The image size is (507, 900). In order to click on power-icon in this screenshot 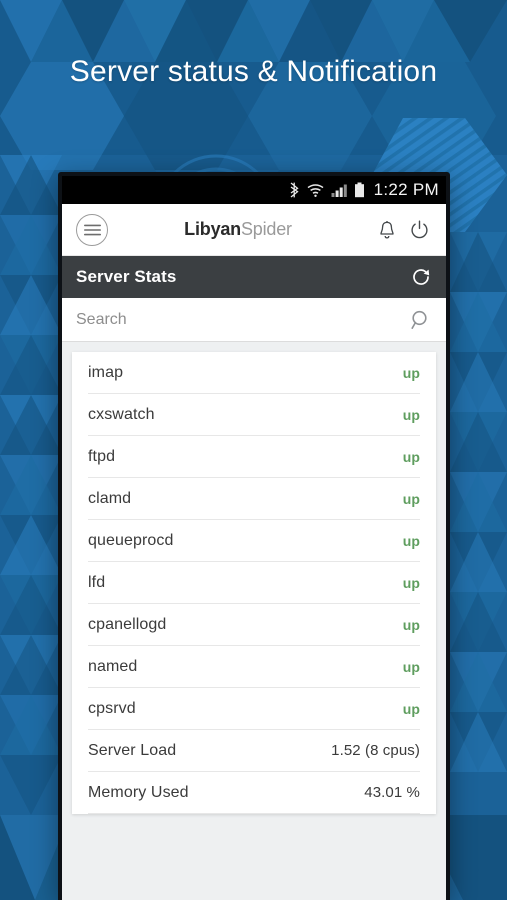, I will do `click(419, 230)`.